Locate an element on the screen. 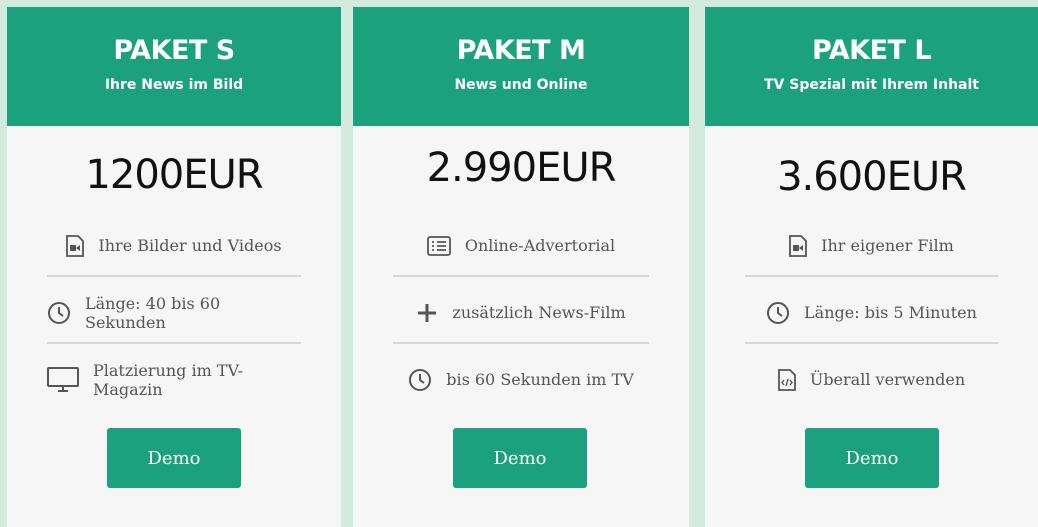 The height and width of the screenshot is (527, 1038). plus-icon is located at coordinates (427, 313).